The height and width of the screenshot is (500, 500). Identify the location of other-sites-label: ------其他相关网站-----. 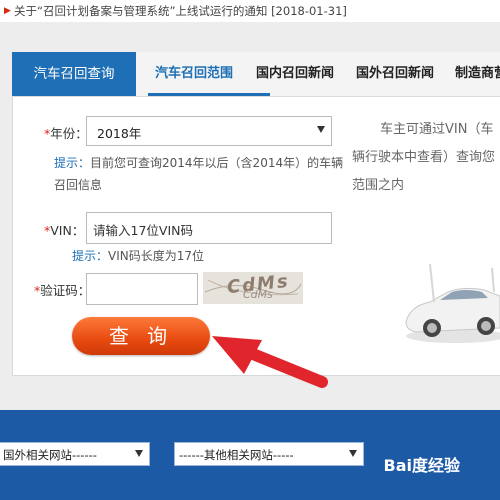
(236, 455).